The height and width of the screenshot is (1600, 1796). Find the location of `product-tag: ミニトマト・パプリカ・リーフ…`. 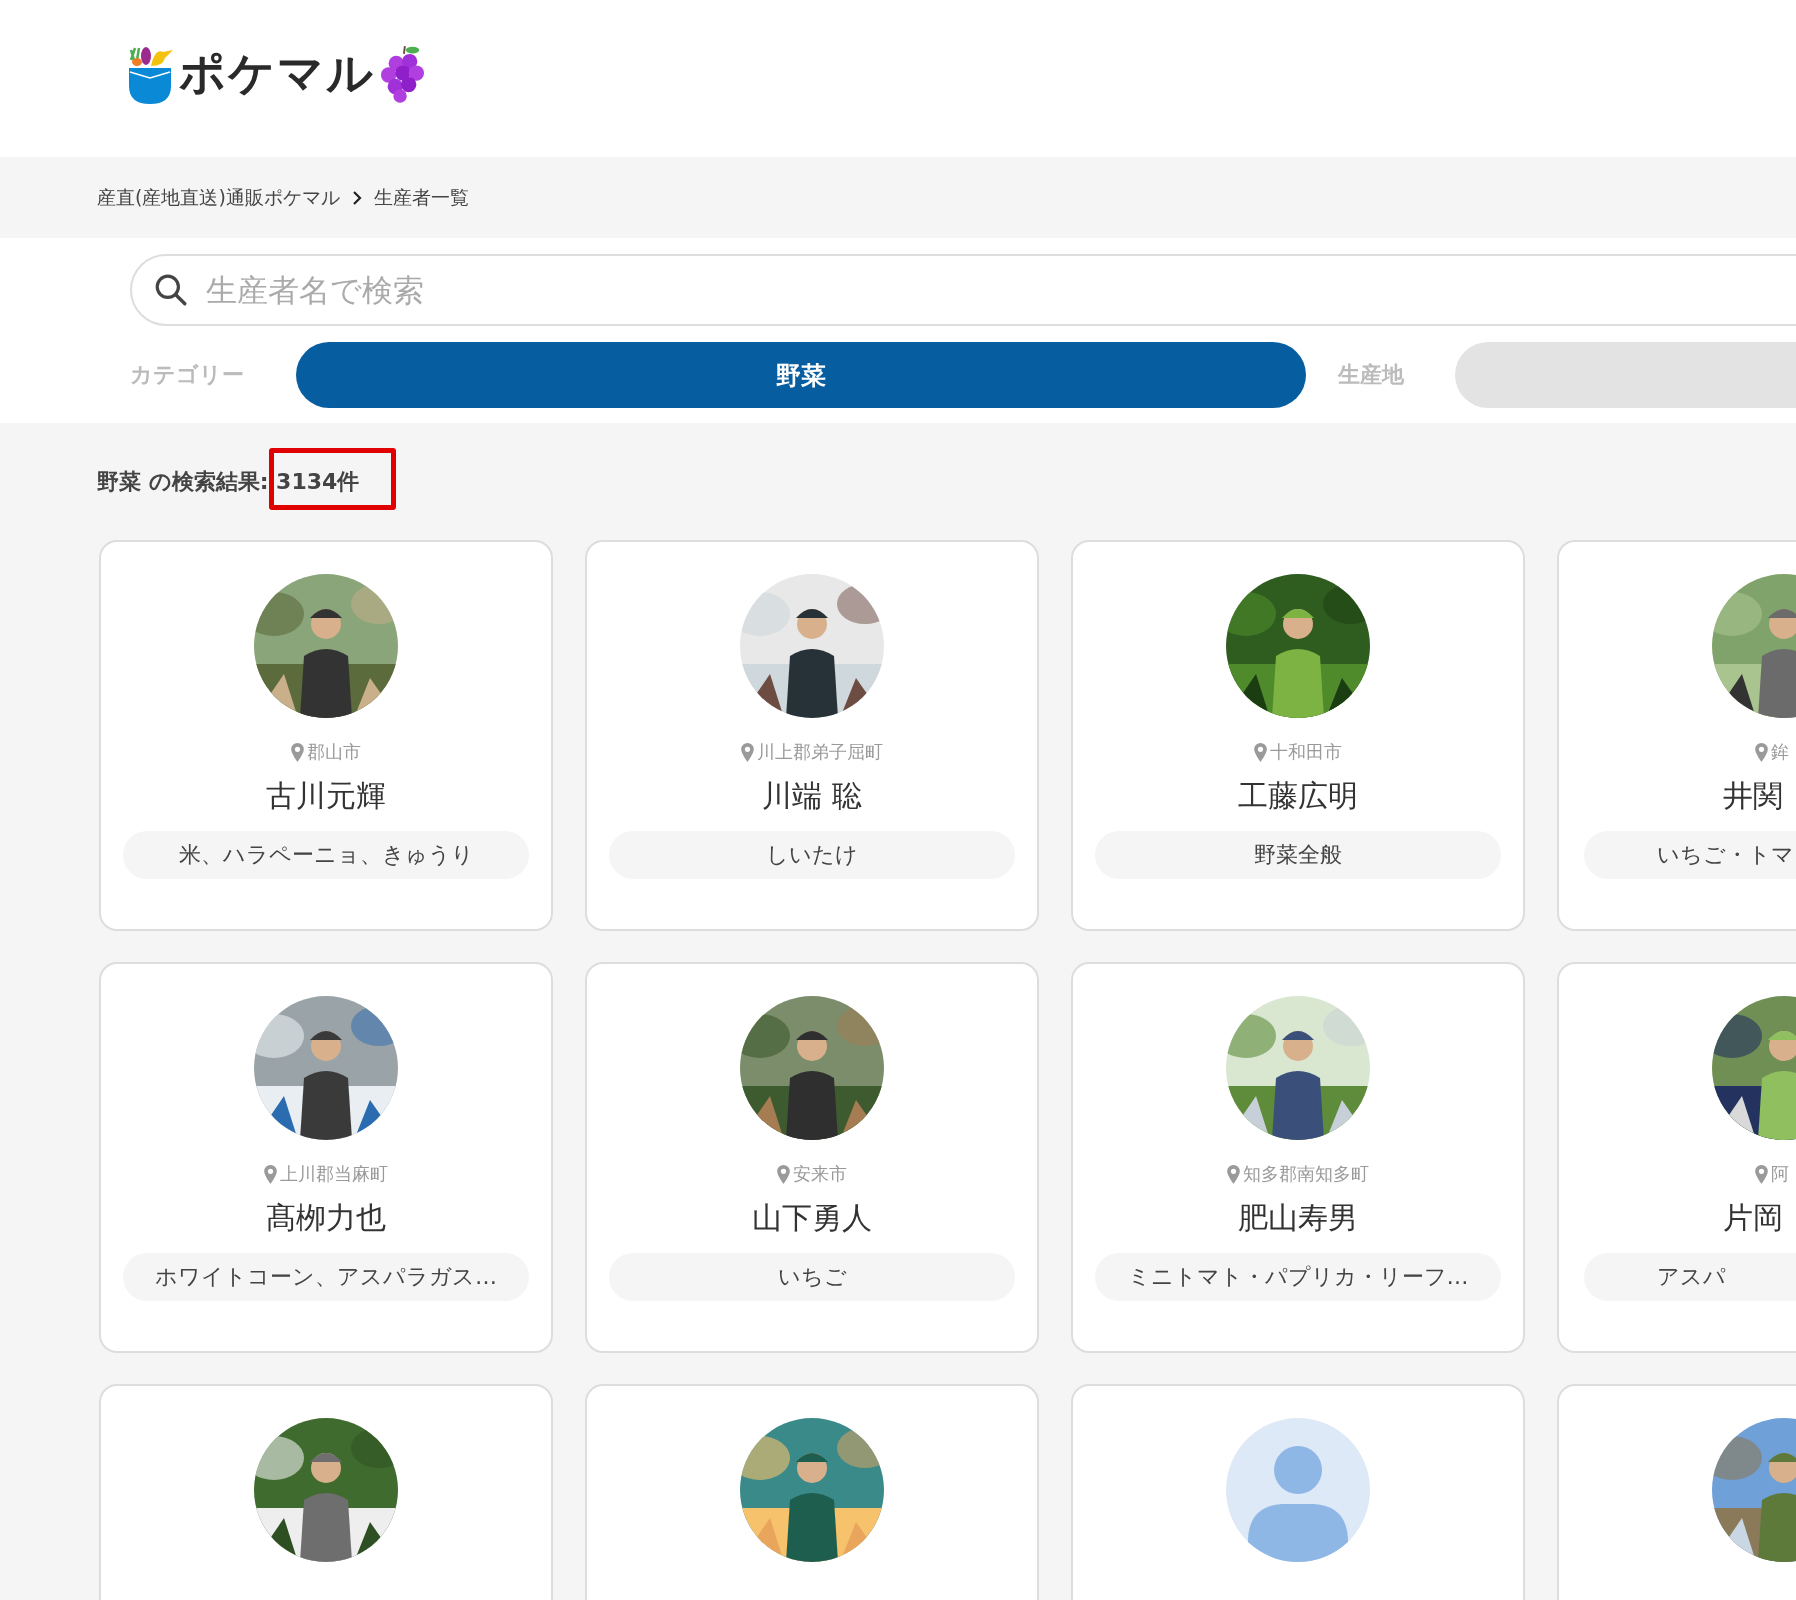

product-tag: ミニトマト・パプリカ・リーフ… is located at coordinates (1298, 1277).